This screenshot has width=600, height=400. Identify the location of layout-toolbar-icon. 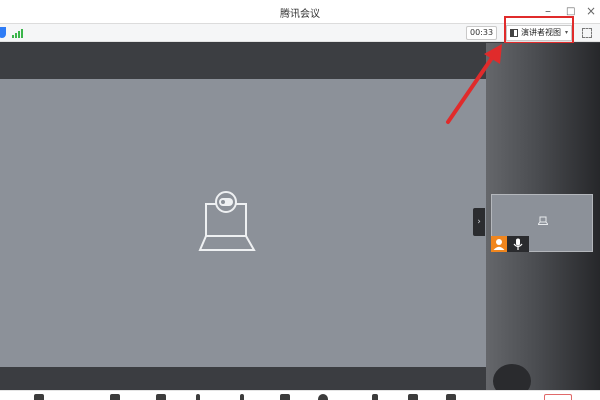
(413, 397).